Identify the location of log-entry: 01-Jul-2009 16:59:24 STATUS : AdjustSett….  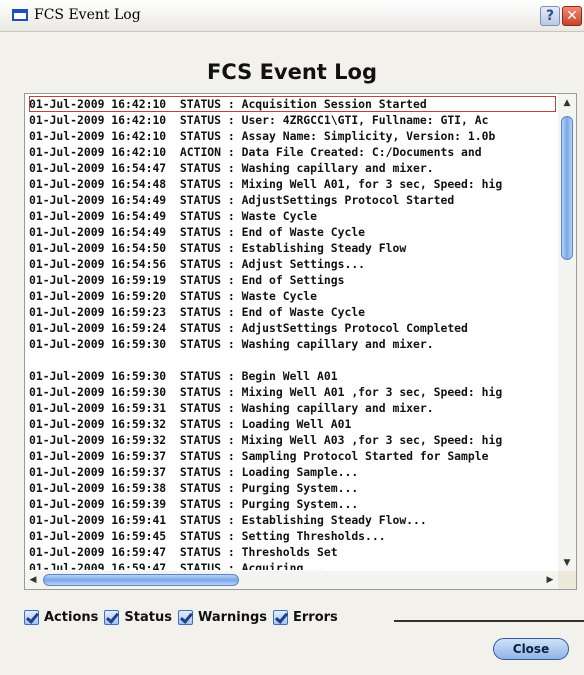
(292, 328).